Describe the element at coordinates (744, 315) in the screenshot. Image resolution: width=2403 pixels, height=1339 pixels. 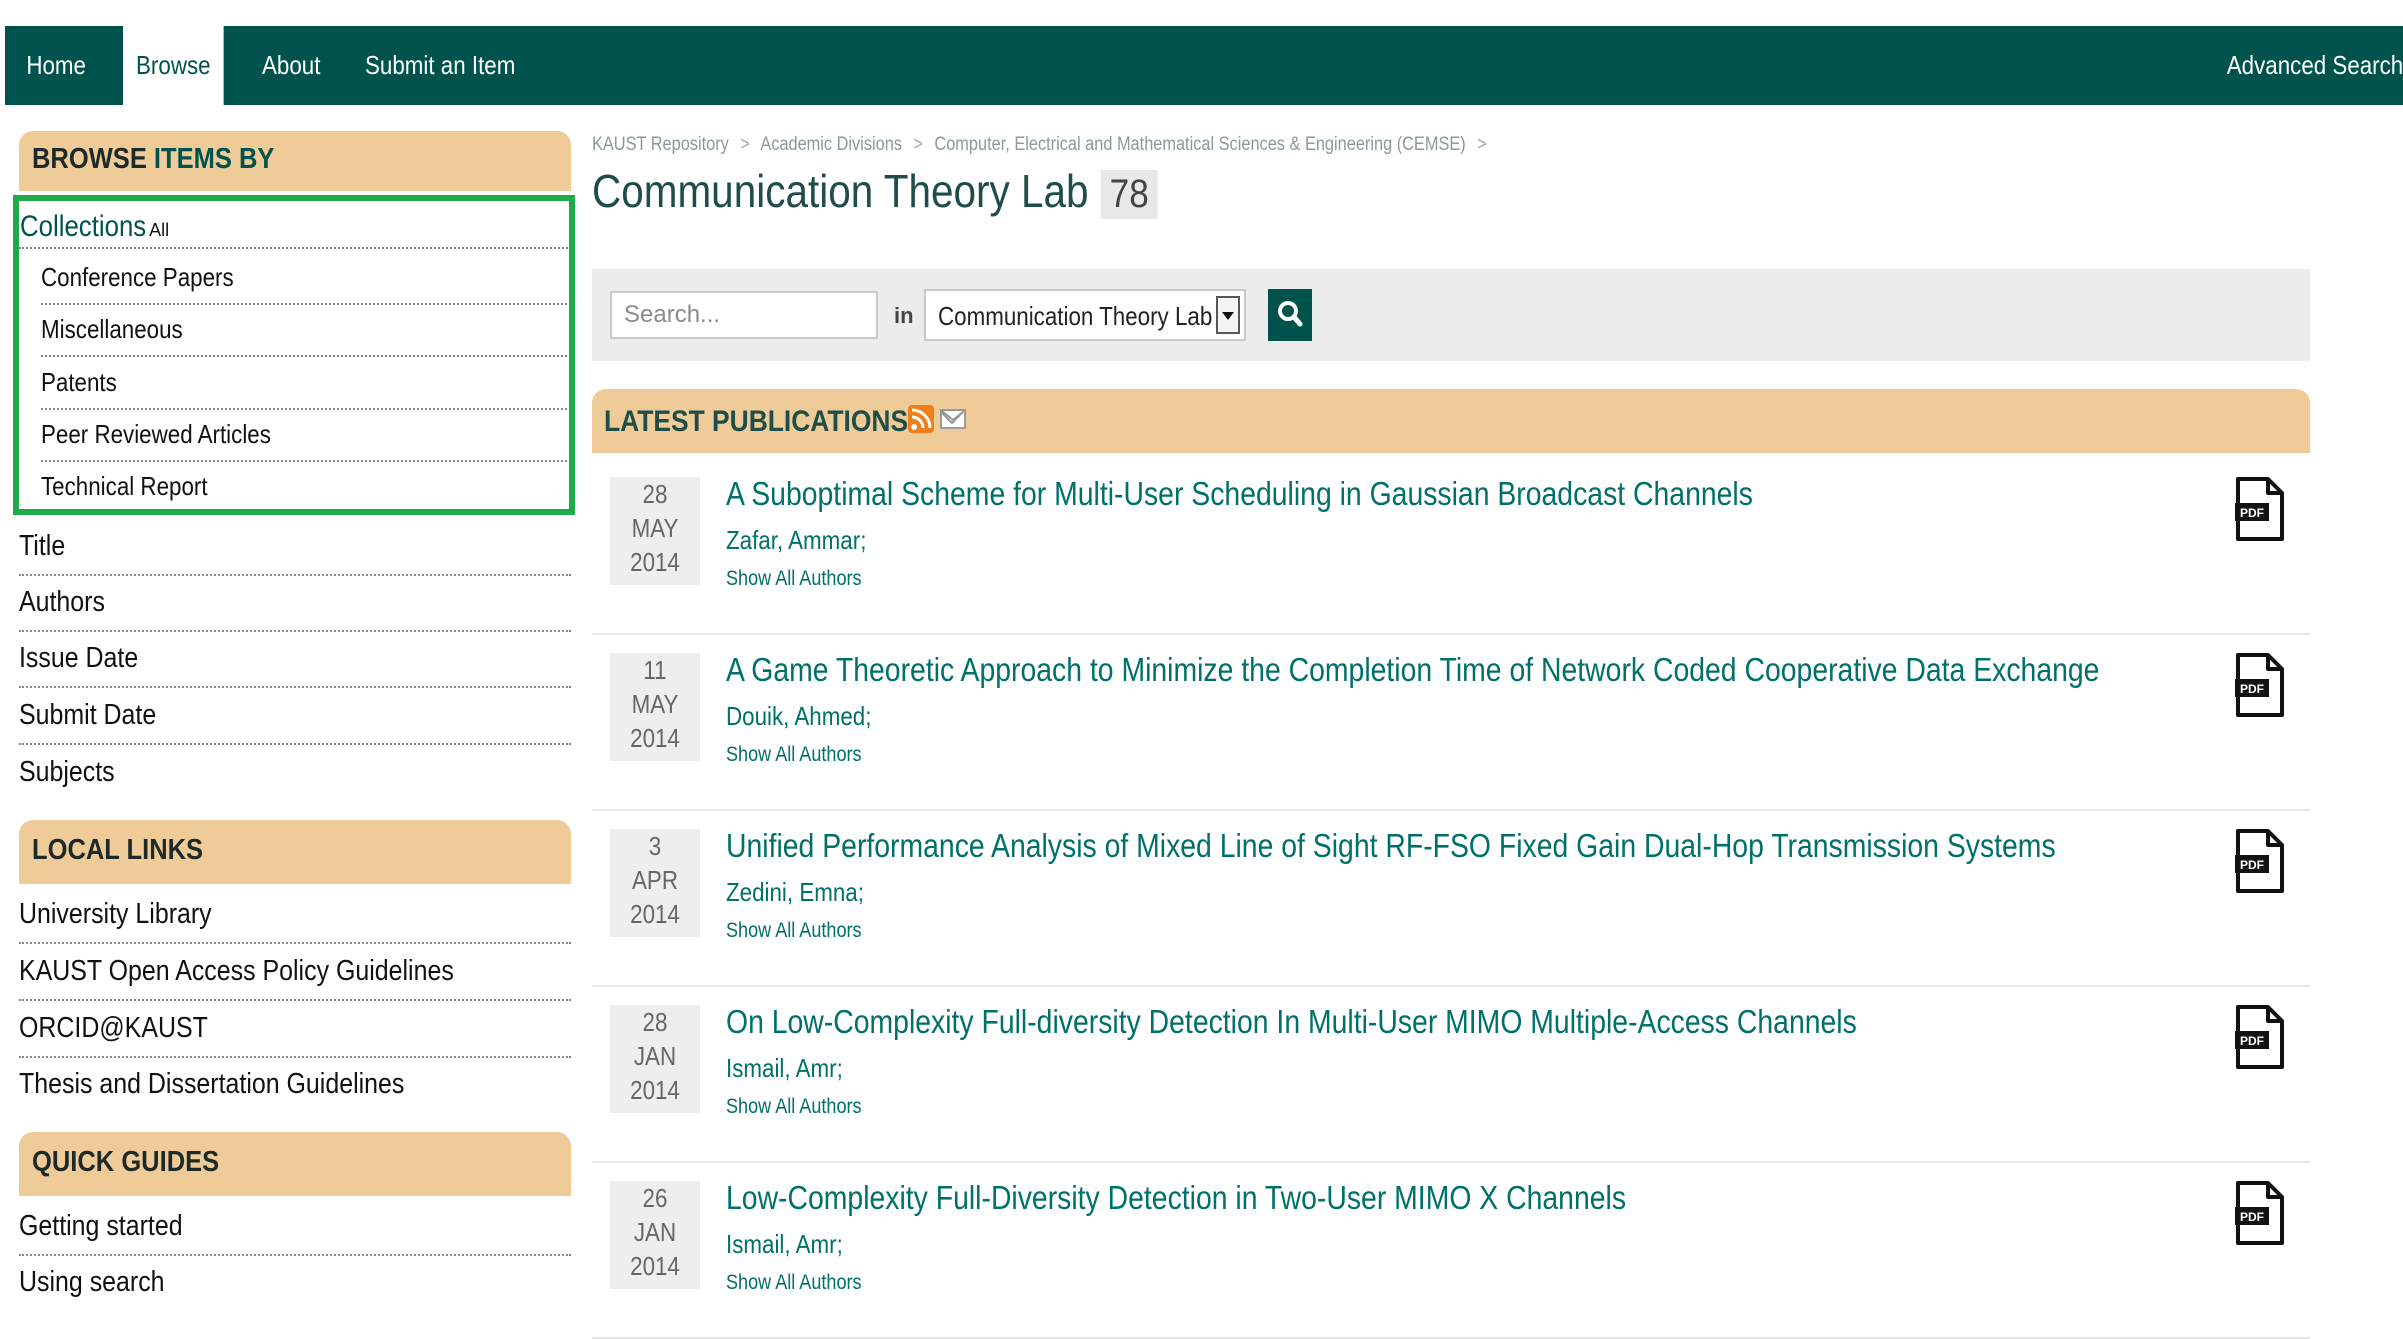
I see `search-input` at that location.